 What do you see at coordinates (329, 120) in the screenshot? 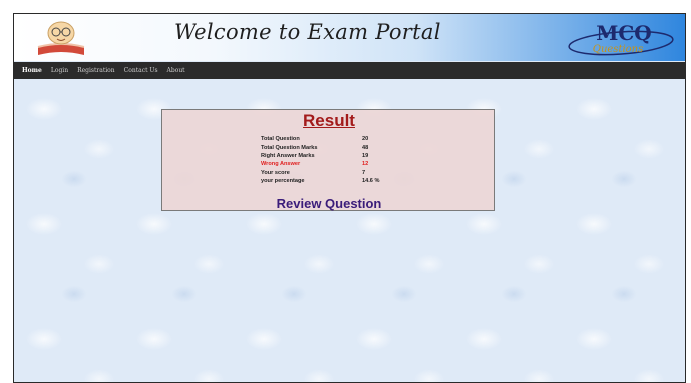
I see `result-heading: Result` at bounding box center [329, 120].